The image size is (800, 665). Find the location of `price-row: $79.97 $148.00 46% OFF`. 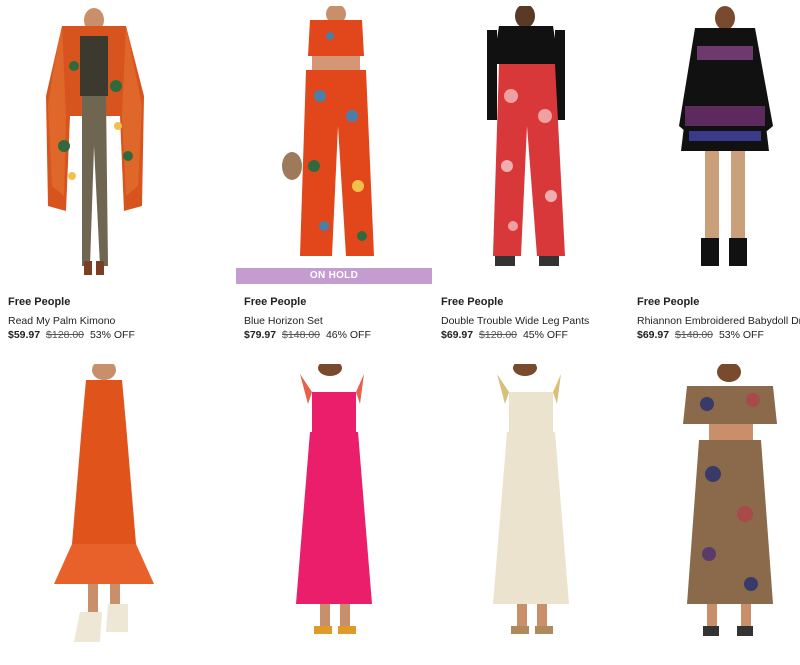

price-row: $79.97 $148.00 46% OFF is located at coordinates (334, 335).